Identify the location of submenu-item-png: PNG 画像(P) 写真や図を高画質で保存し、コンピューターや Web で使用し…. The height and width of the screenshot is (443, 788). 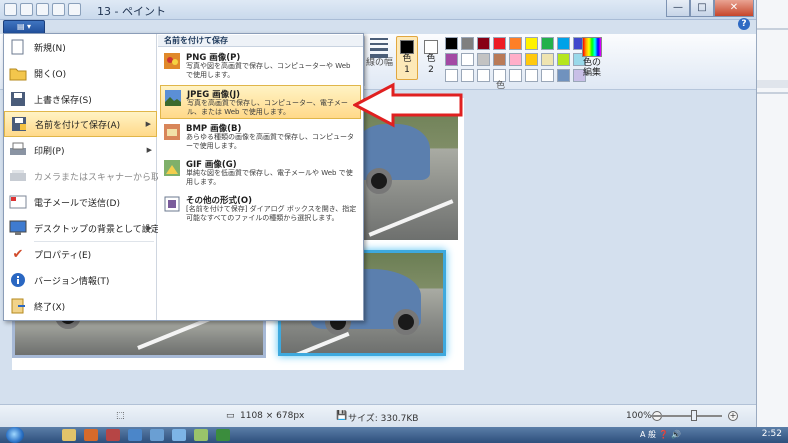
(260, 67).